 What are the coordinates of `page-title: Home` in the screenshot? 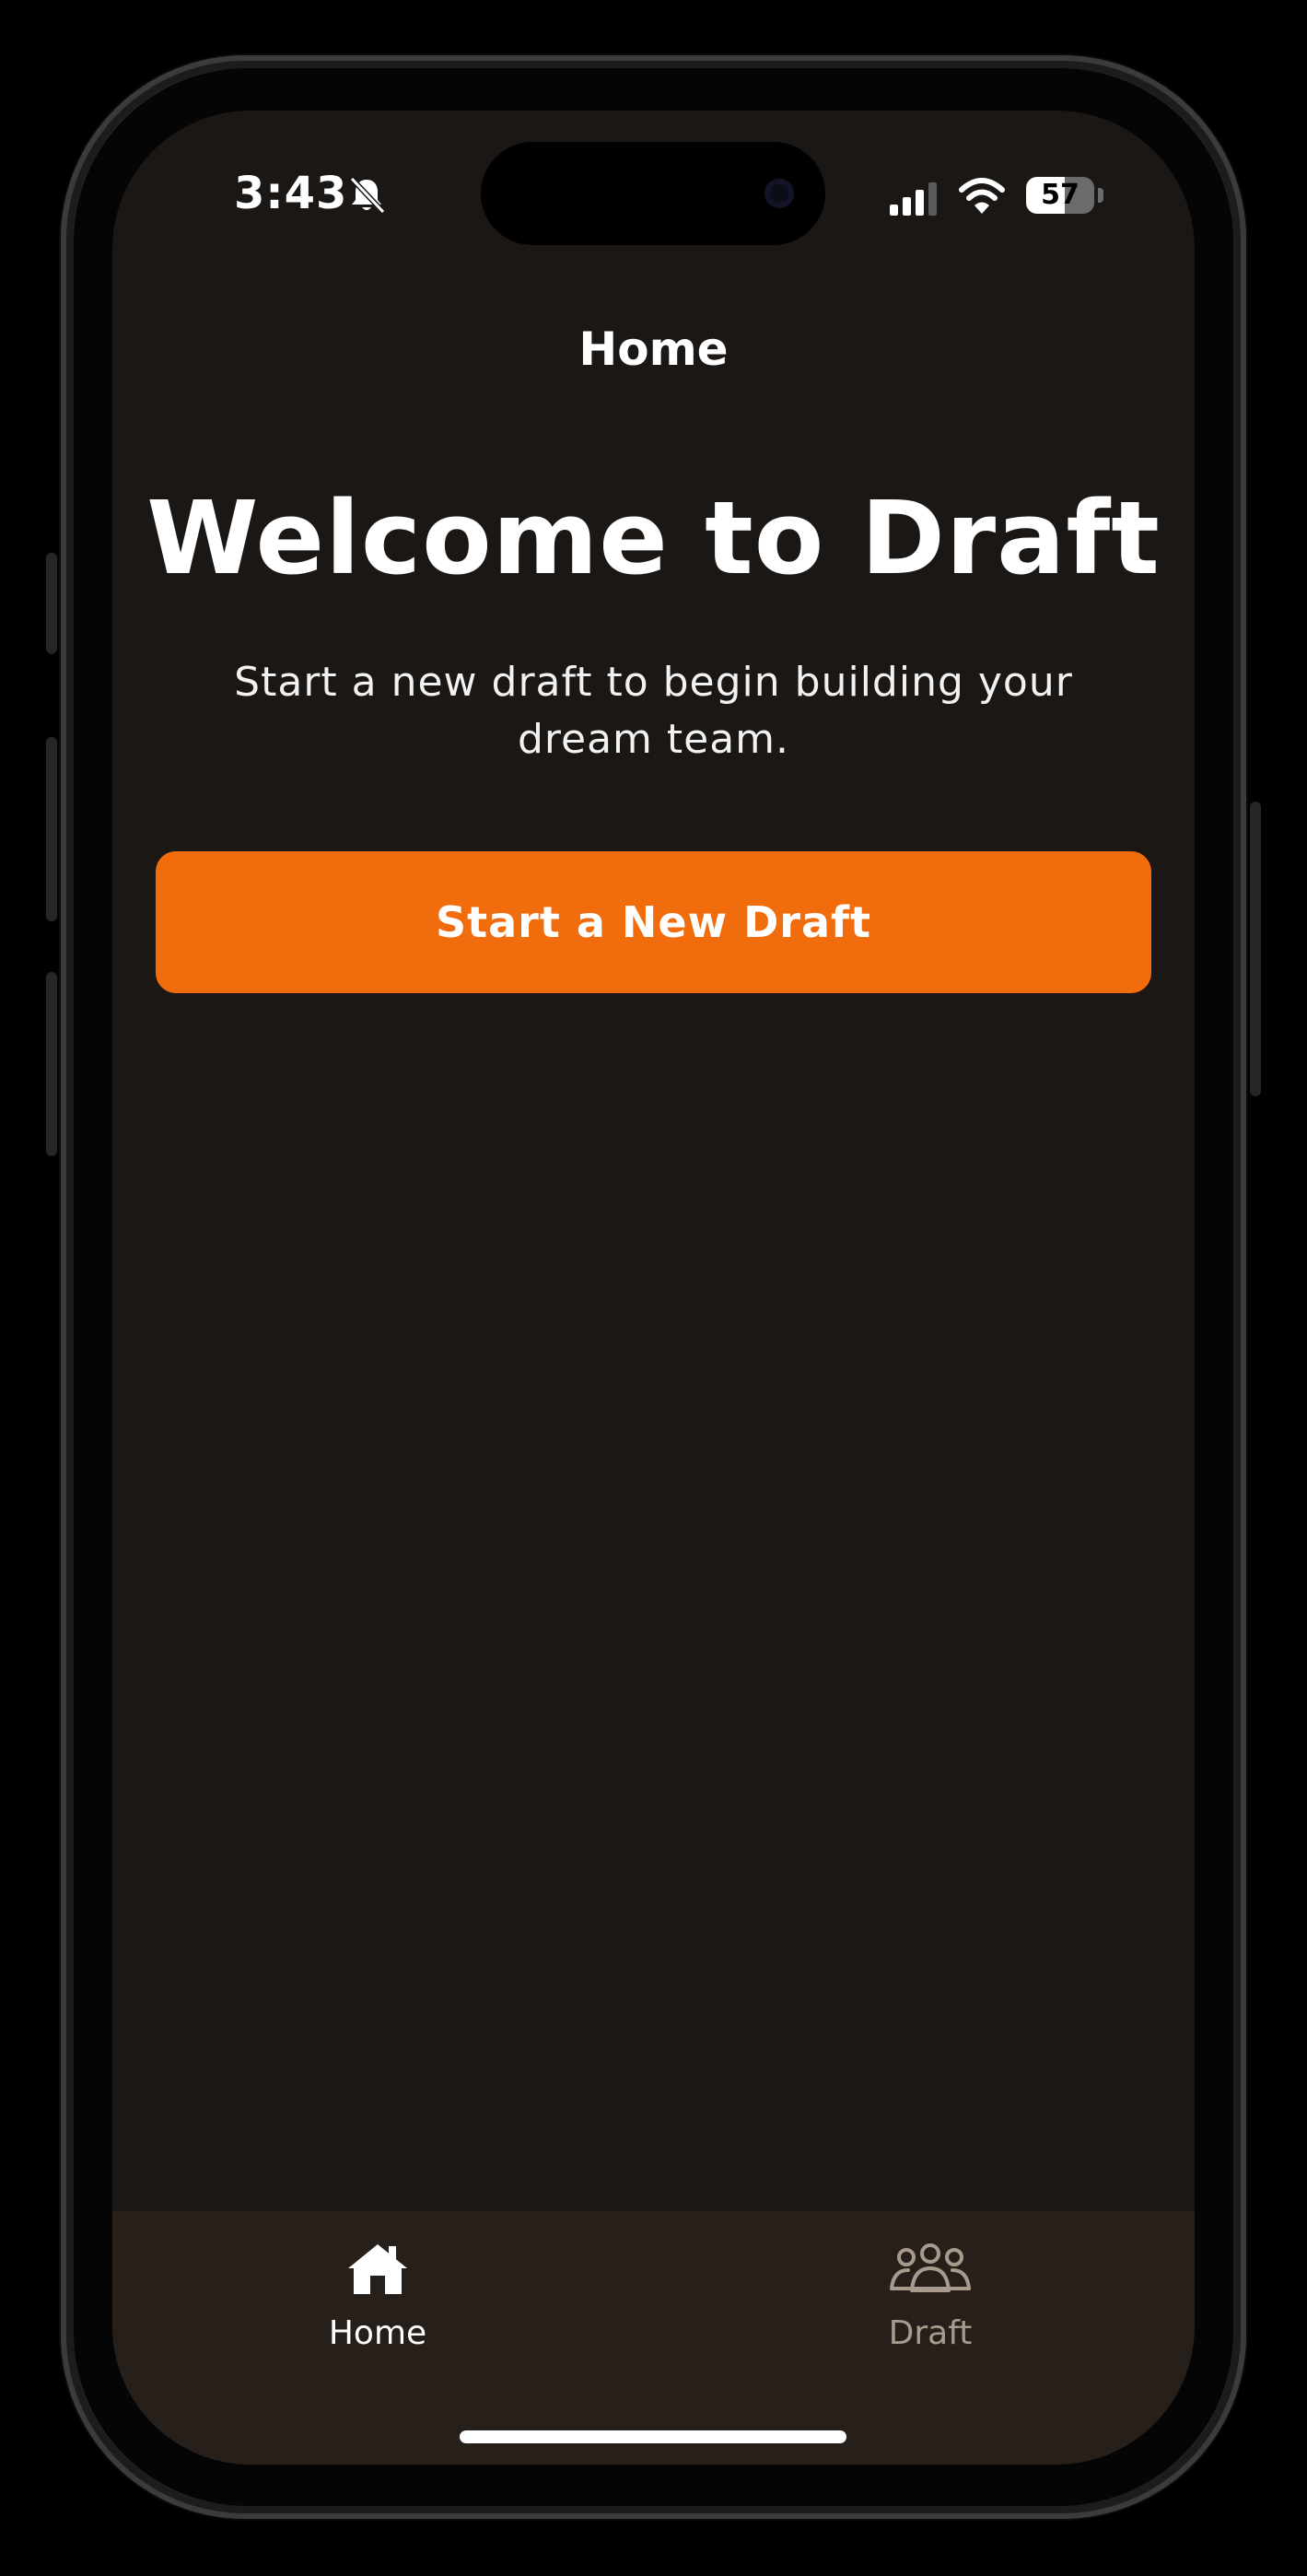 It's located at (653, 349).